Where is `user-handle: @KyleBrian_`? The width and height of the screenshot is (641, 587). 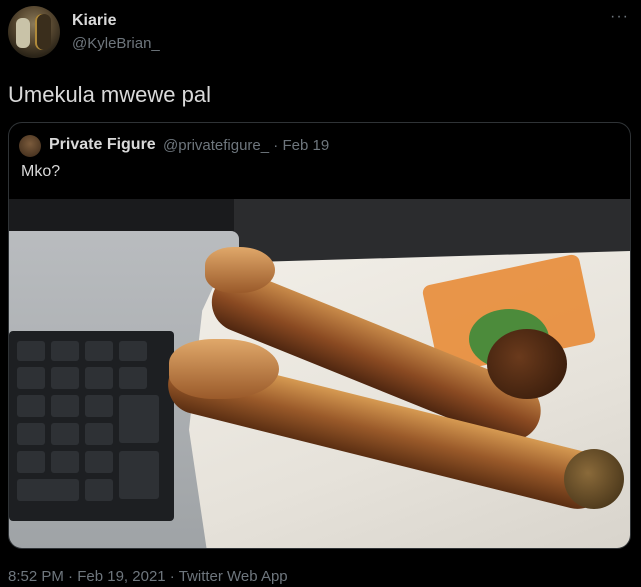
user-handle: @KyleBrian_ is located at coordinates (116, 43).